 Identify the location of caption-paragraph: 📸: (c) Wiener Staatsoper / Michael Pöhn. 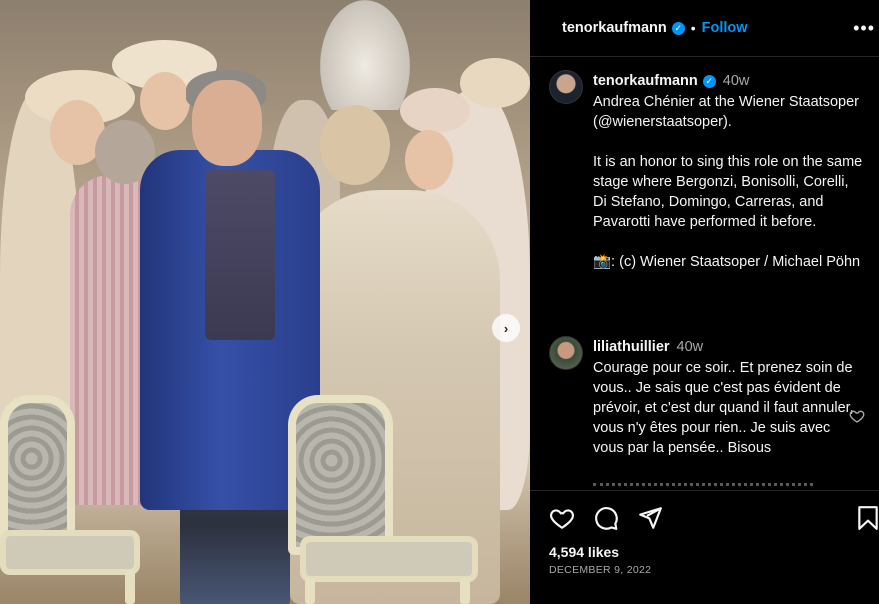
(727, 262).